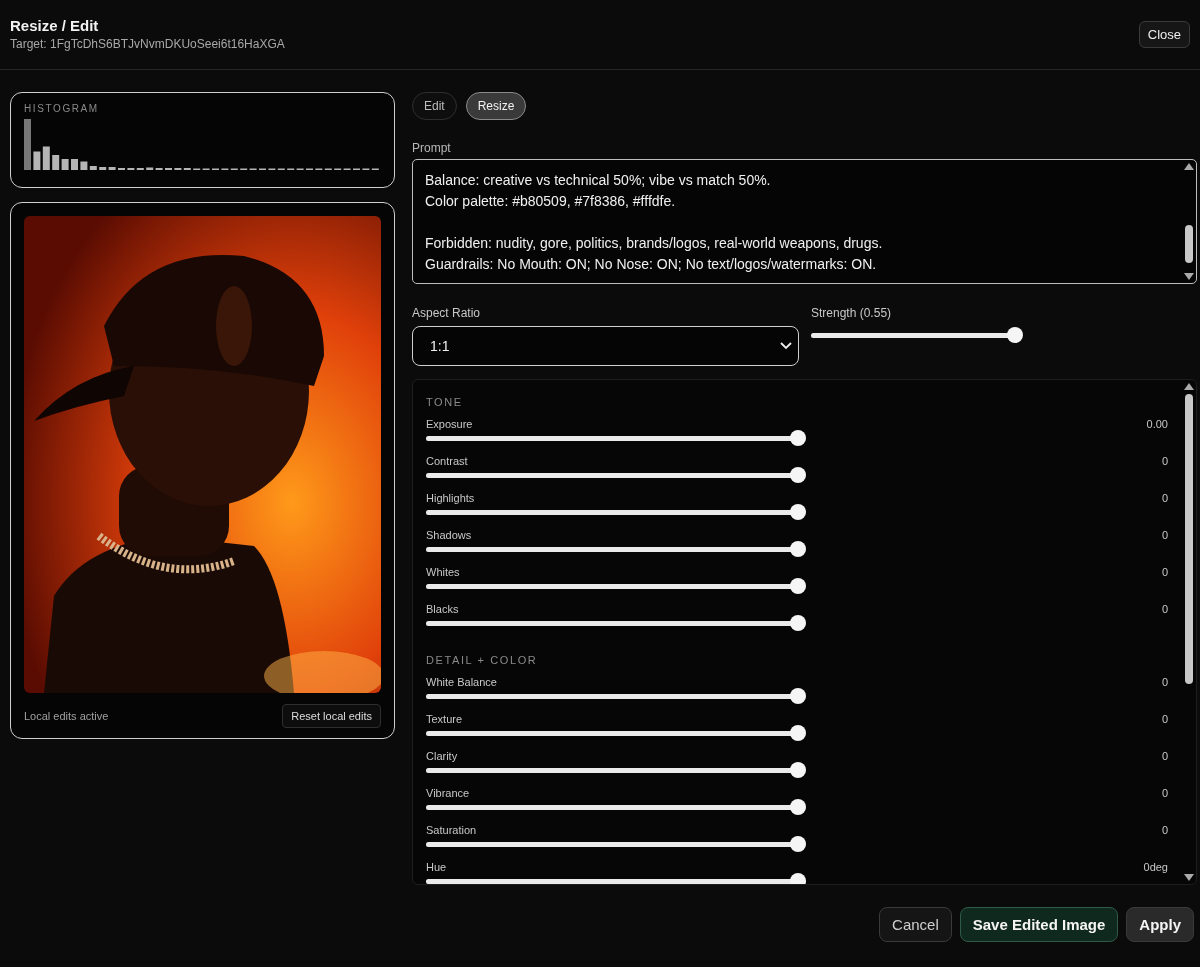 The width and height of the screenshot is (1200, 967). I want to click on slider-label: Shadows, so click(449, 535).